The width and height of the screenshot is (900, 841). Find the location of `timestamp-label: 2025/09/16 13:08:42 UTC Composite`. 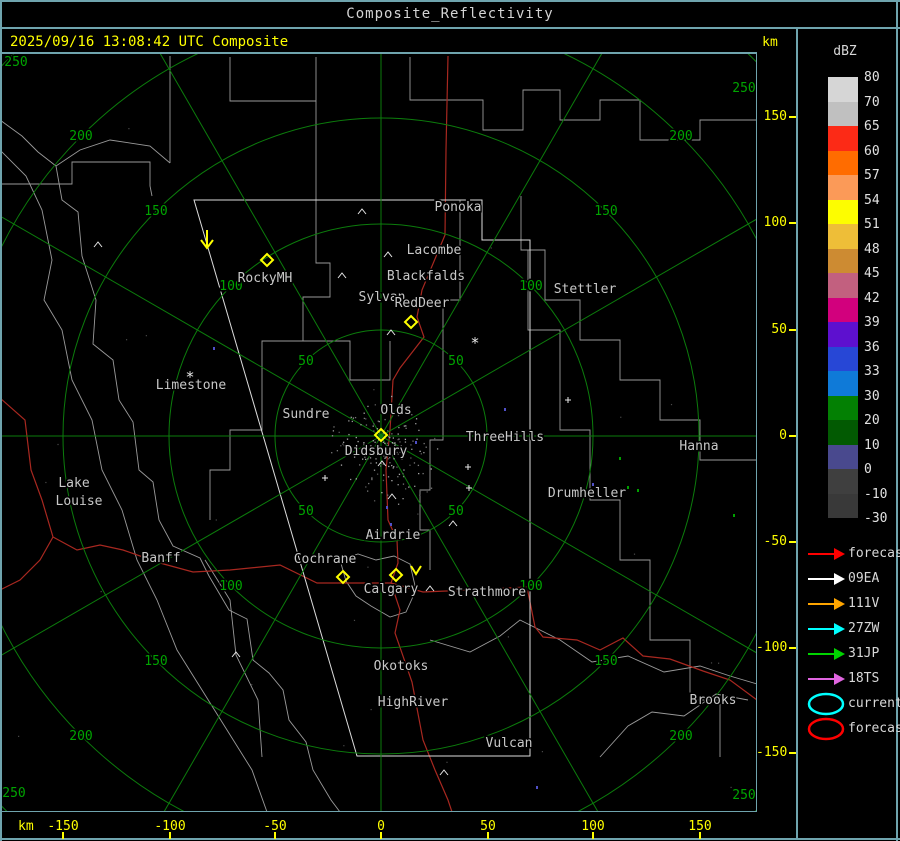

timestamp-label: 2025/09/16 13:08:42 UTC Composite is located at coordinates (149, 42).